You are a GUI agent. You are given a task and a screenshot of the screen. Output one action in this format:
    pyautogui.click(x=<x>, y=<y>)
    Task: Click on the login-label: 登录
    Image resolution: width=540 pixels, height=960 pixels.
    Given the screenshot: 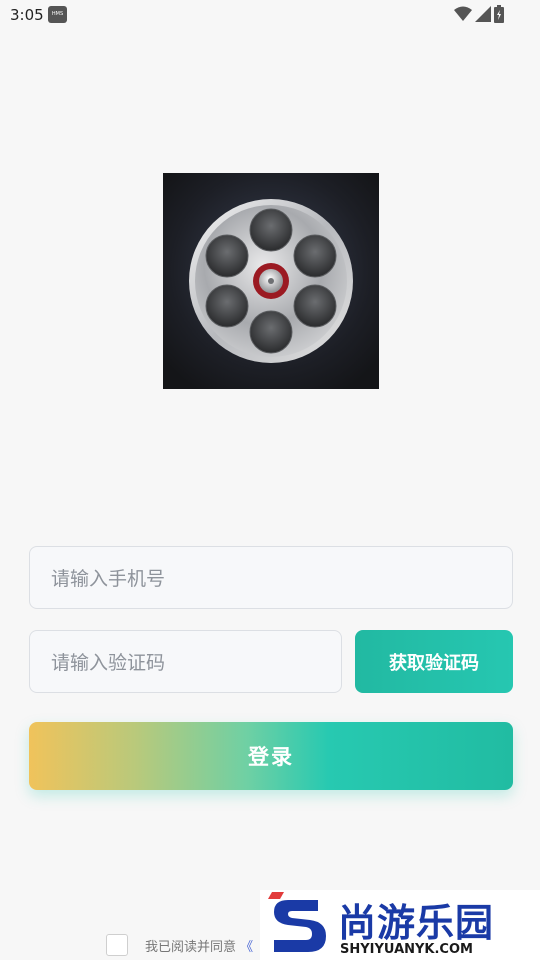 What is the action you would take?
    pyautogui.click(x=271, y=757)
    